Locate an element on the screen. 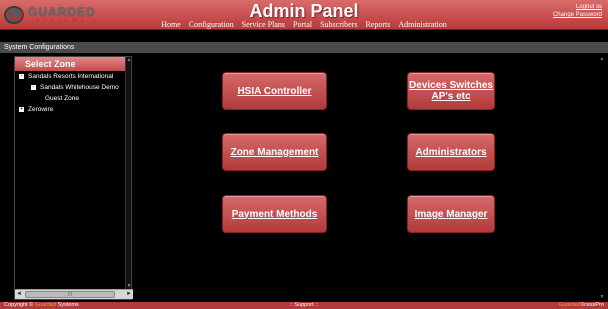 The width and height of the screenshot is (608, 309). tree-item-label: Guest Zone is located at coordinates (62, 98).